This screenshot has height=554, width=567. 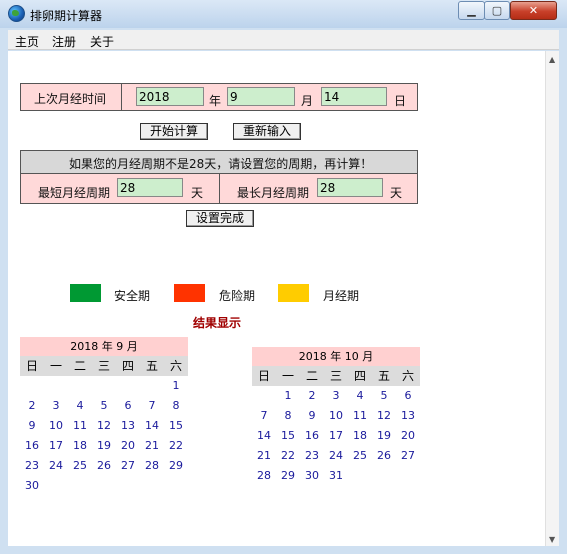 What do you see at coordinates (217, 323) in the screenshot?
I see `result-title: 结果显示` at bounding box center [217, 323].